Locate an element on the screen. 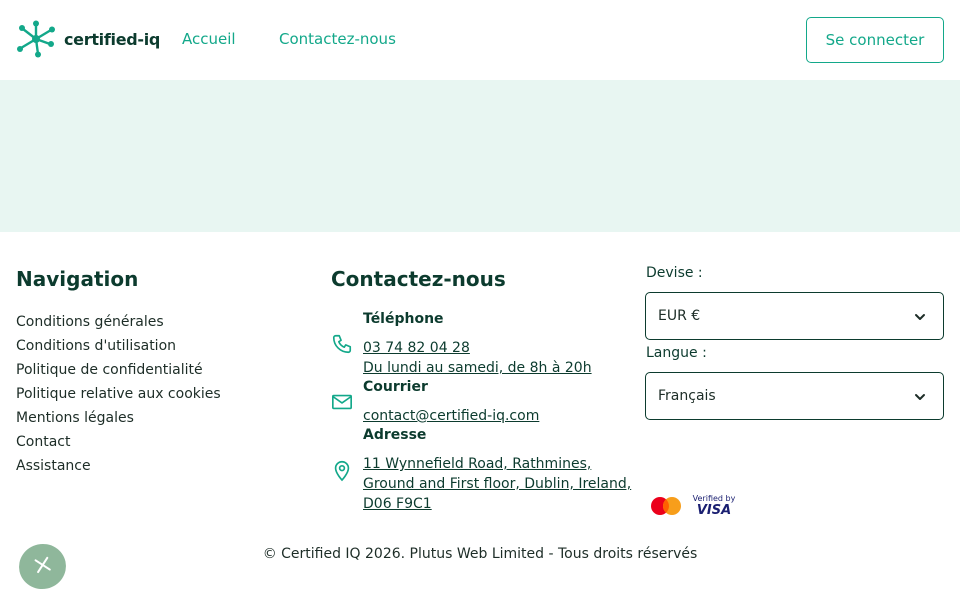 This screenshot has height=600, width=960. visa-icon: Verified by VISA is located at coordinates (714, 506).